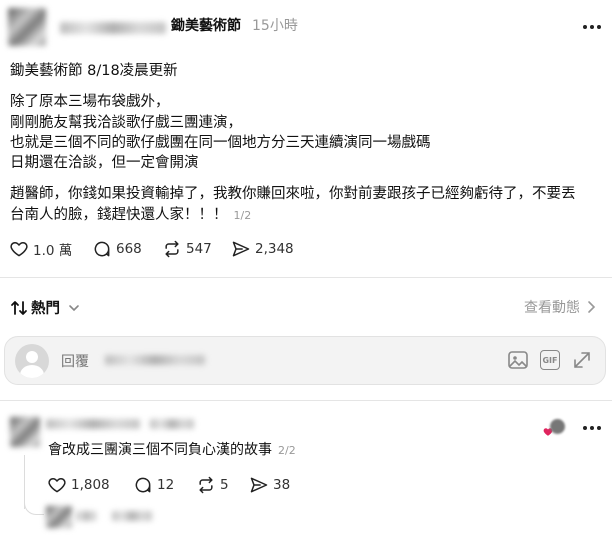 Image resolution: width=612 pixels, height=537 pixels. Describe the element at coordinates (269, 485) in the screenshot. I see `comment-share-button: 38` at that location.